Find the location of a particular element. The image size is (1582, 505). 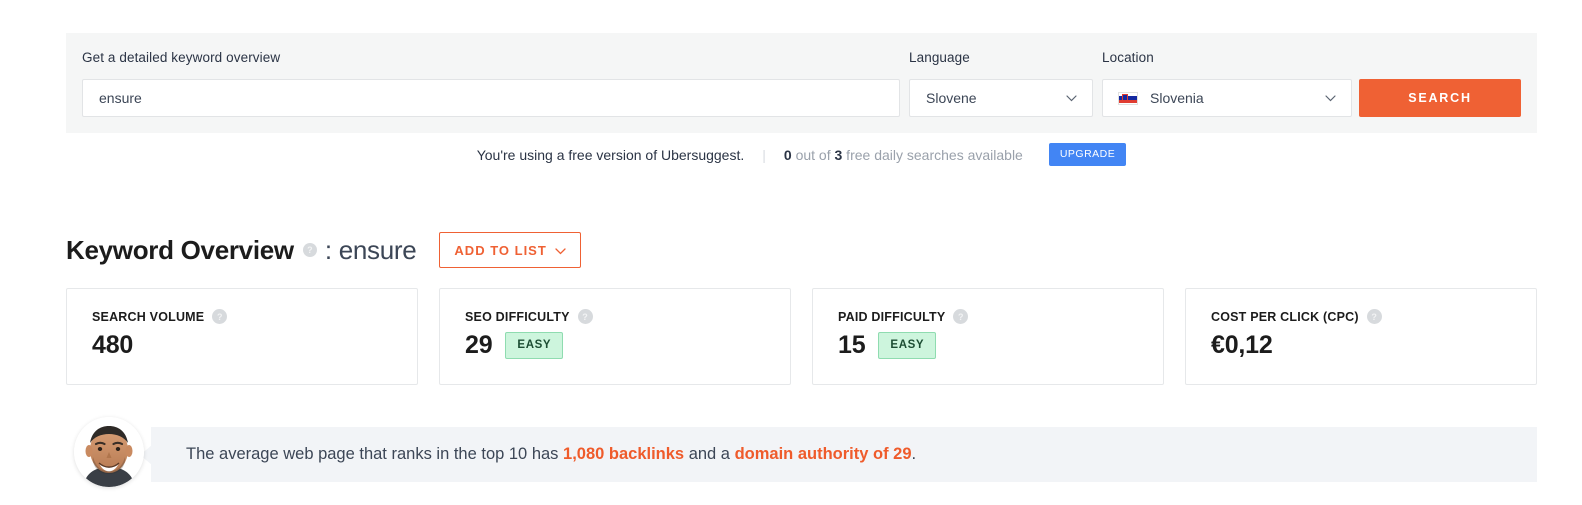

daily-searches-counter: 0 out of 3 free daily searches available is located at coordinates (903, 155).